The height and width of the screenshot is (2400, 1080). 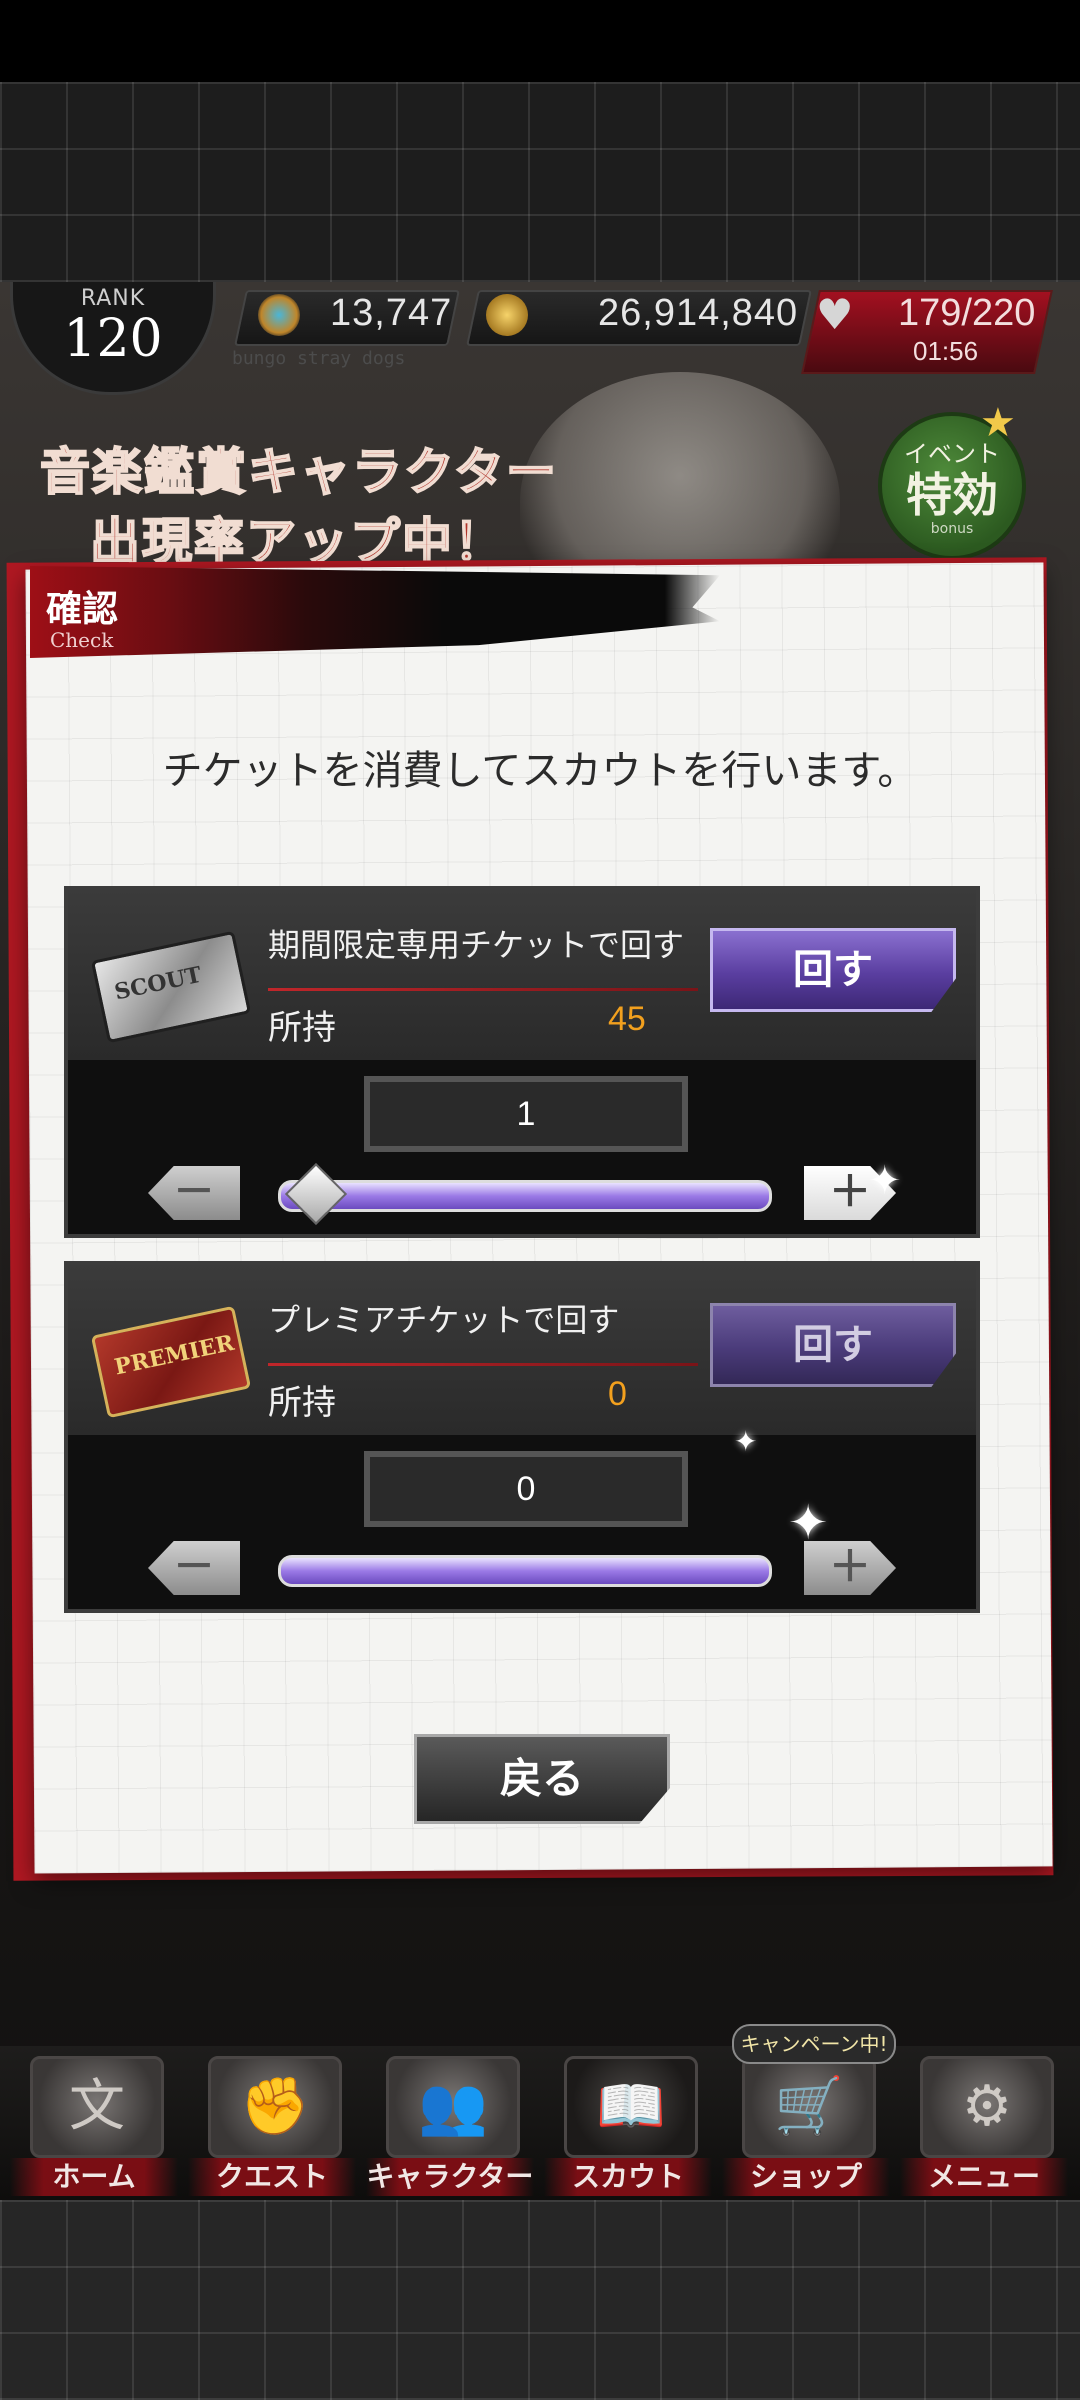 What do you see at coordinates (987, 2107) in the screenshot?
I see `gear-icon: ⚙` at bounding box center [987, 2107].